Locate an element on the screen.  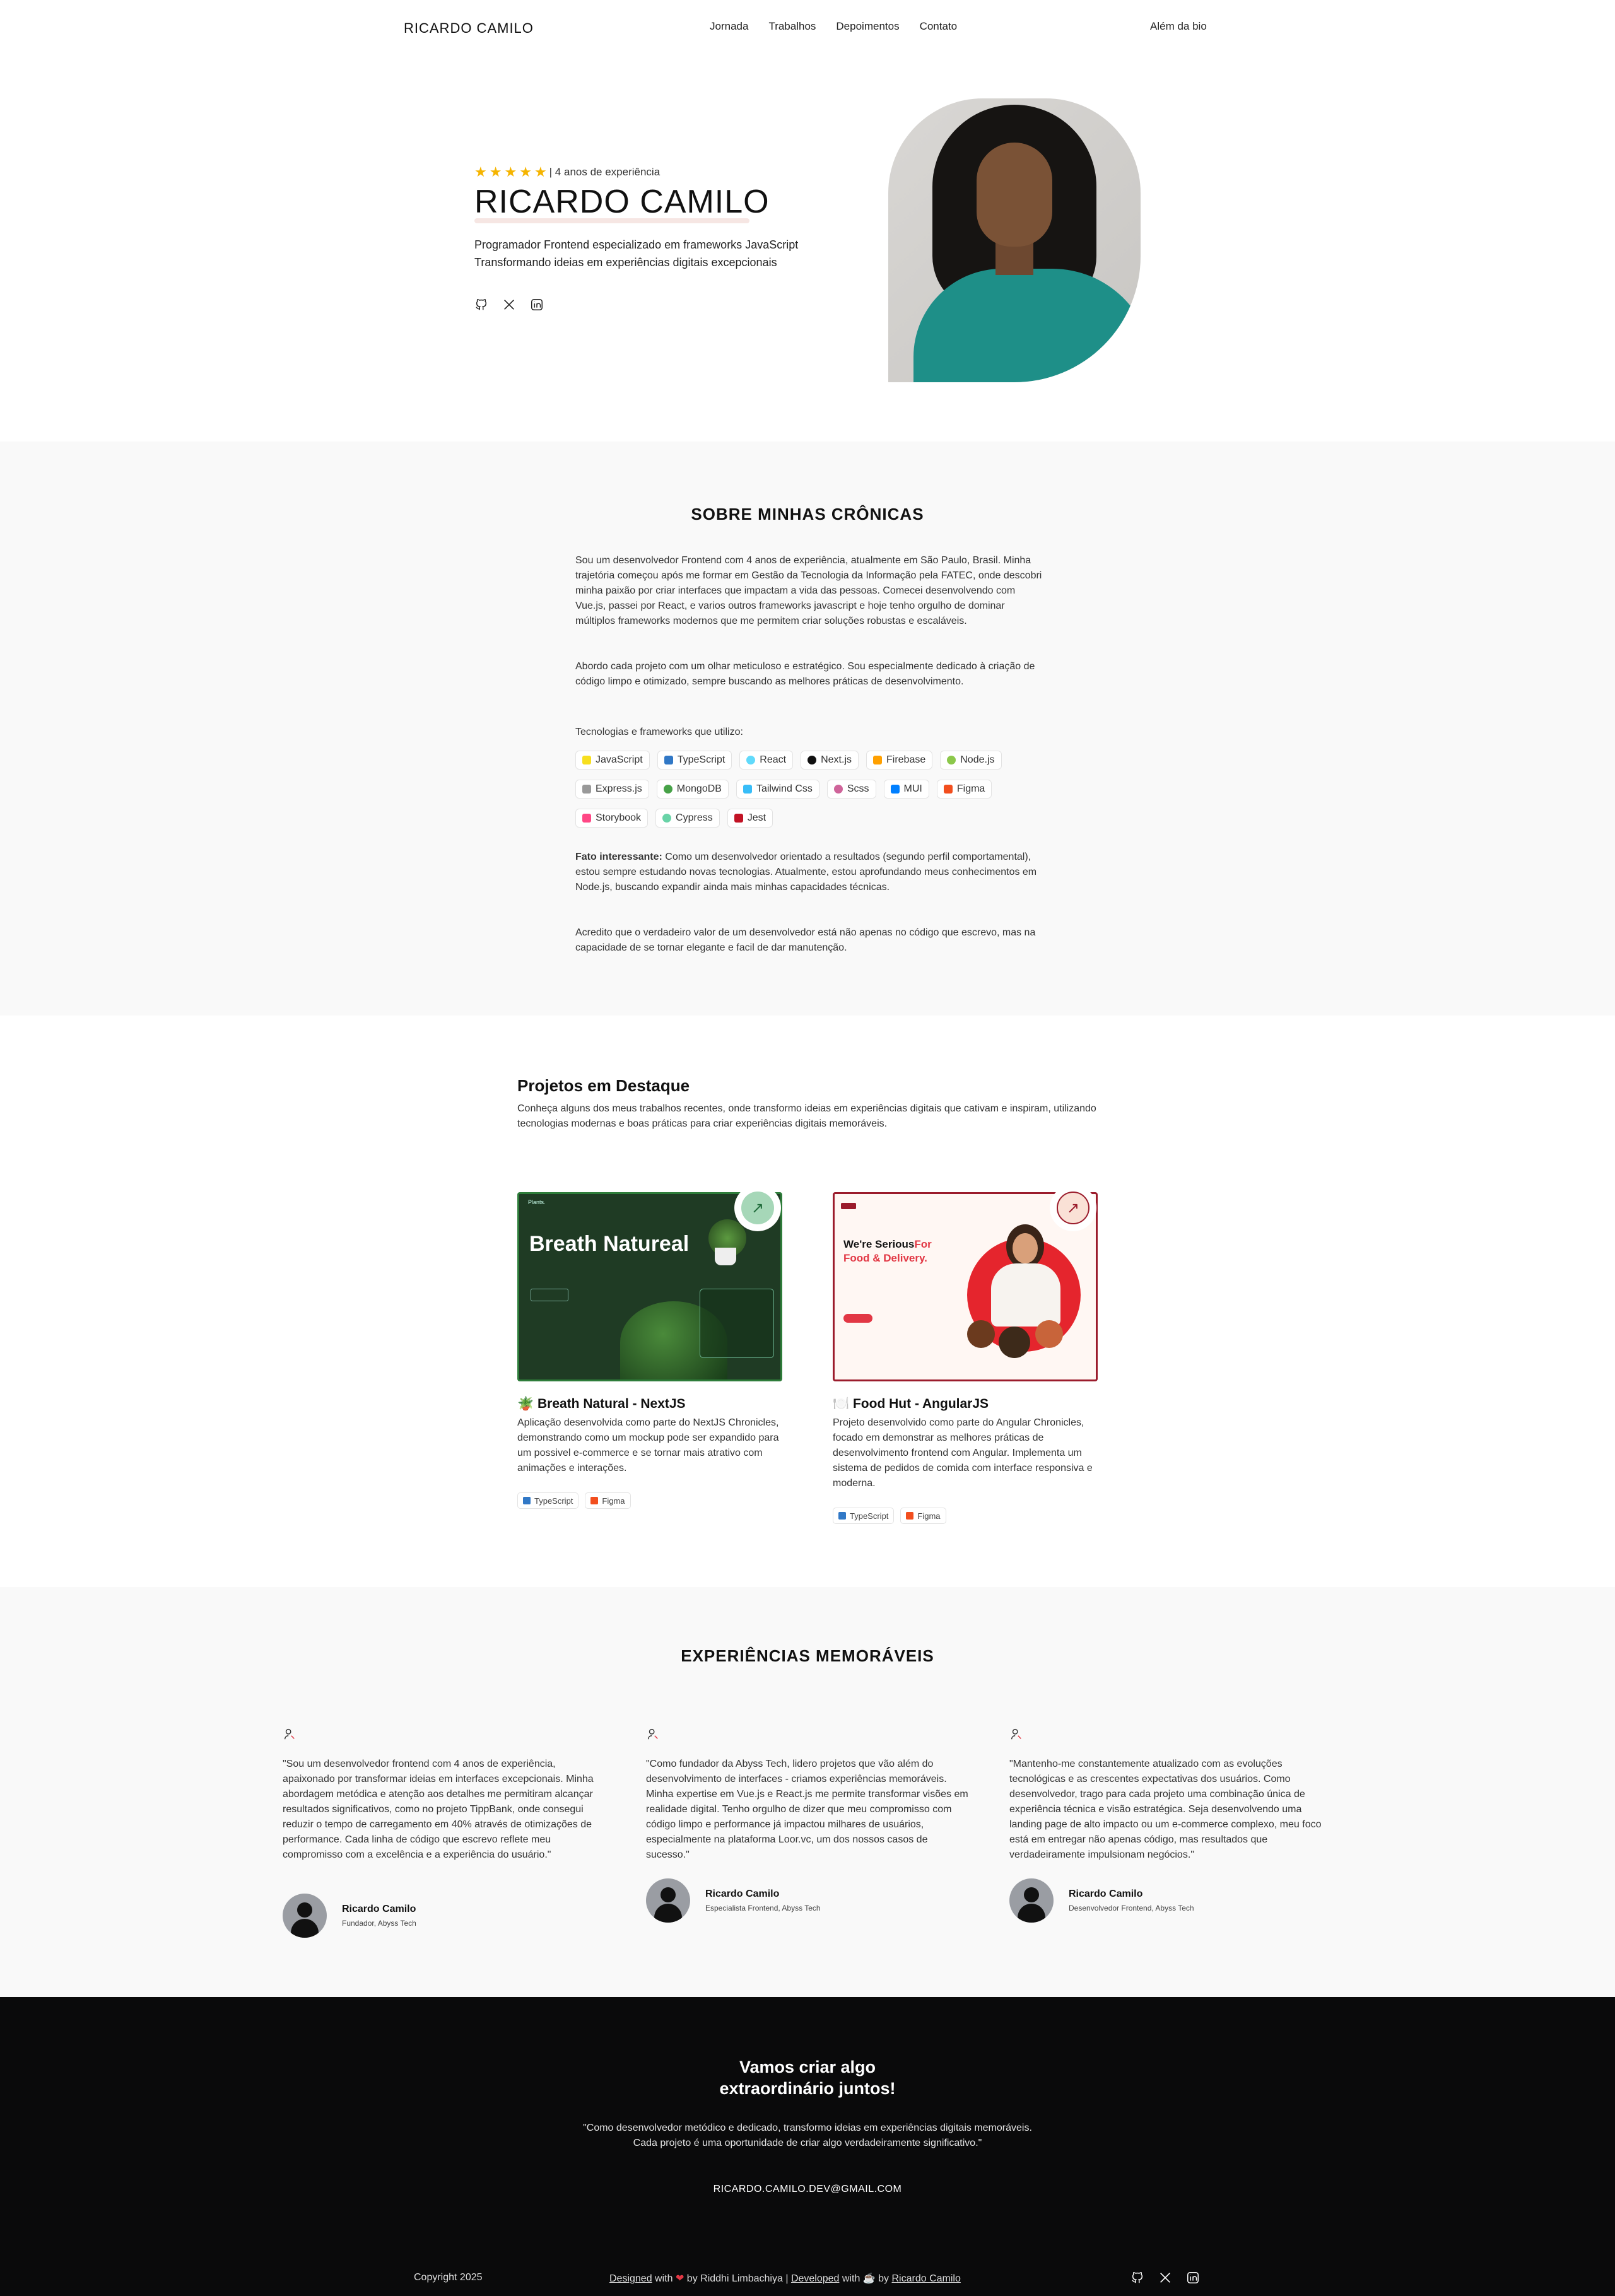
tech-tag: Jest is located at coordinates (750, 818).